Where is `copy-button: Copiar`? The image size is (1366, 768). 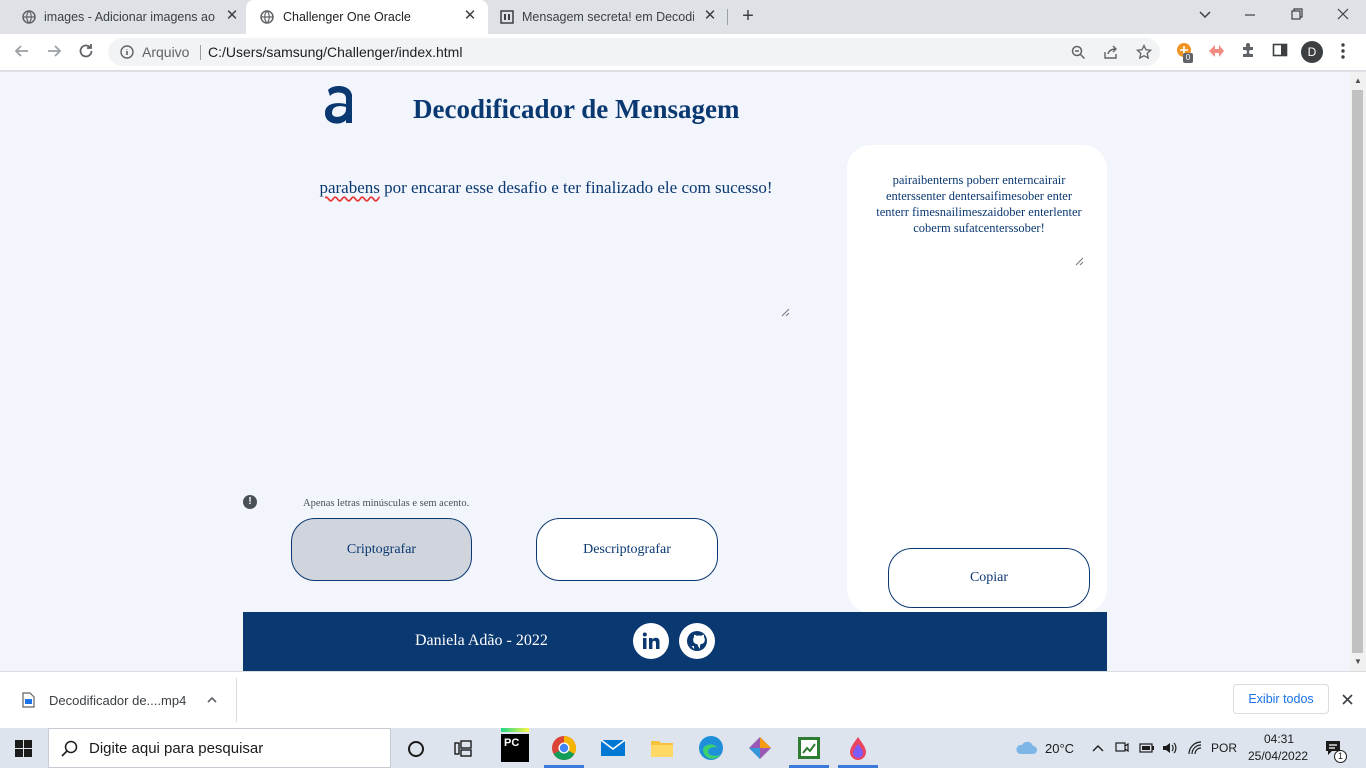
copy-button: Copiar is located at coordinates (989, 578).